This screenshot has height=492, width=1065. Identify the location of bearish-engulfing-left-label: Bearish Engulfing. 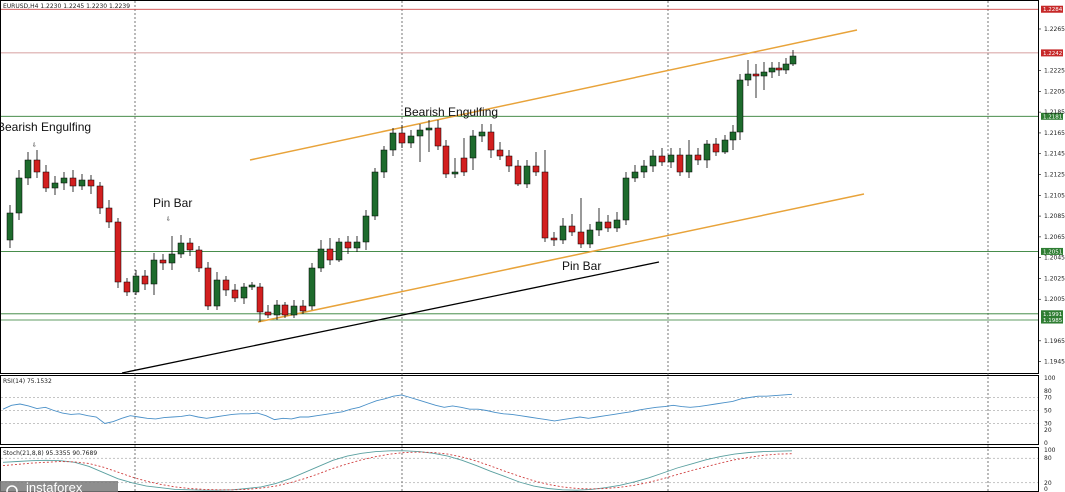
(45, 127).